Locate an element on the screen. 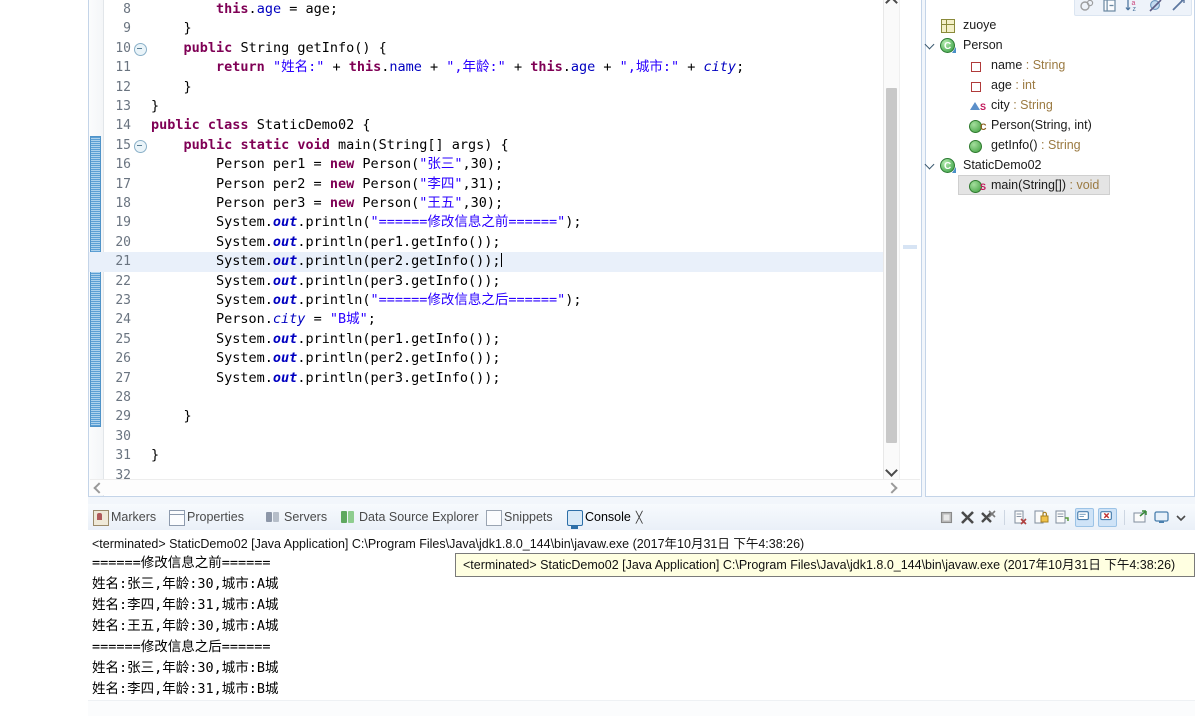 This screenshot has width=1195, height=716. code-line: 14 public class StaticDemo02 { is located at coordinates (486, 125).